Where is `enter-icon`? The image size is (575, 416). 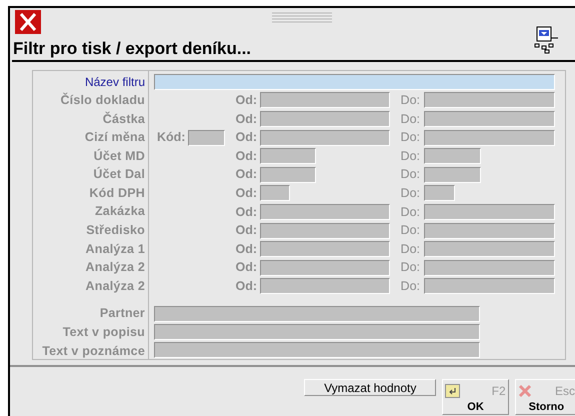 enter-icon is located at coordinates (452, 391).